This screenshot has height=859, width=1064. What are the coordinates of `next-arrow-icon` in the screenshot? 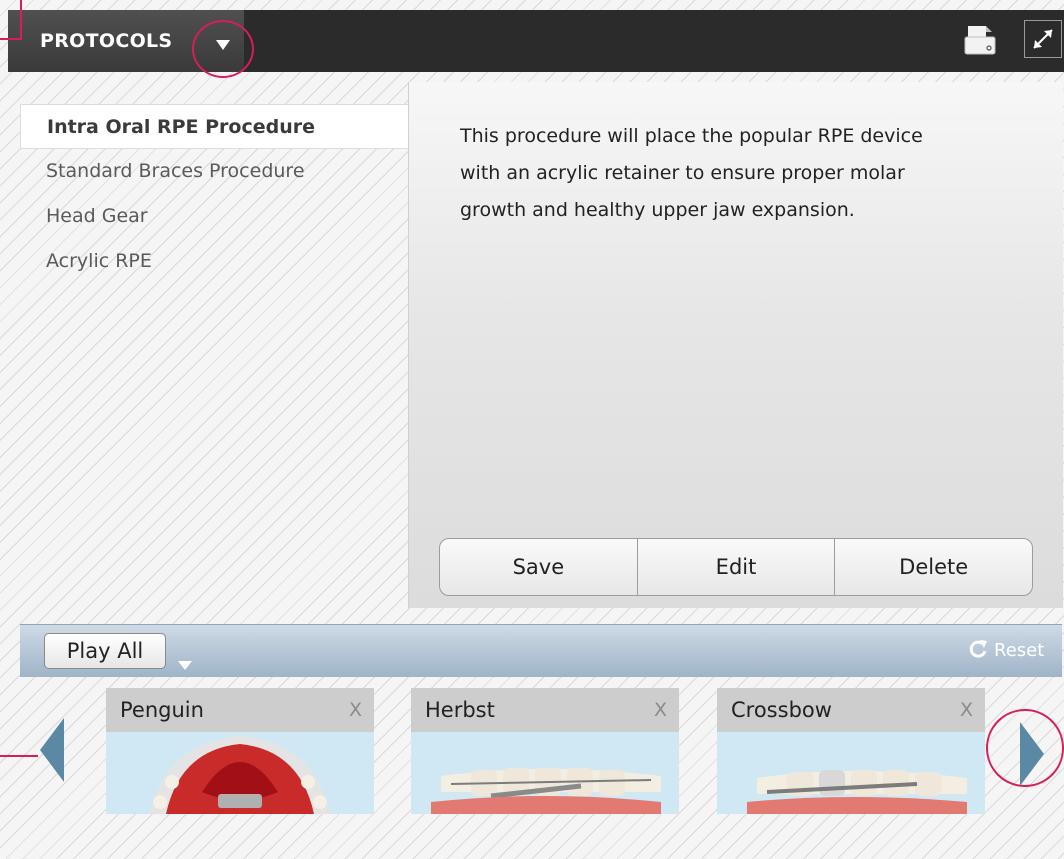 It's located at (1032, 756).